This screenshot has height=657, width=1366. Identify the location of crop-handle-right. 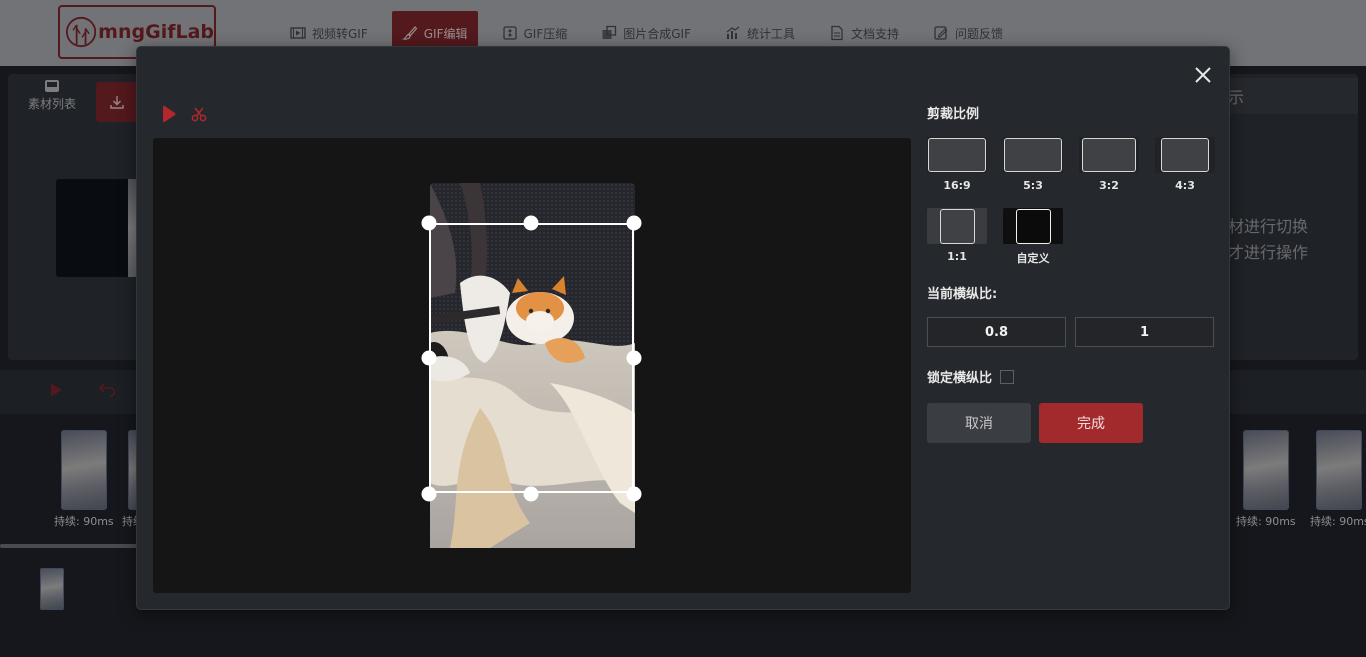
(634, 358).